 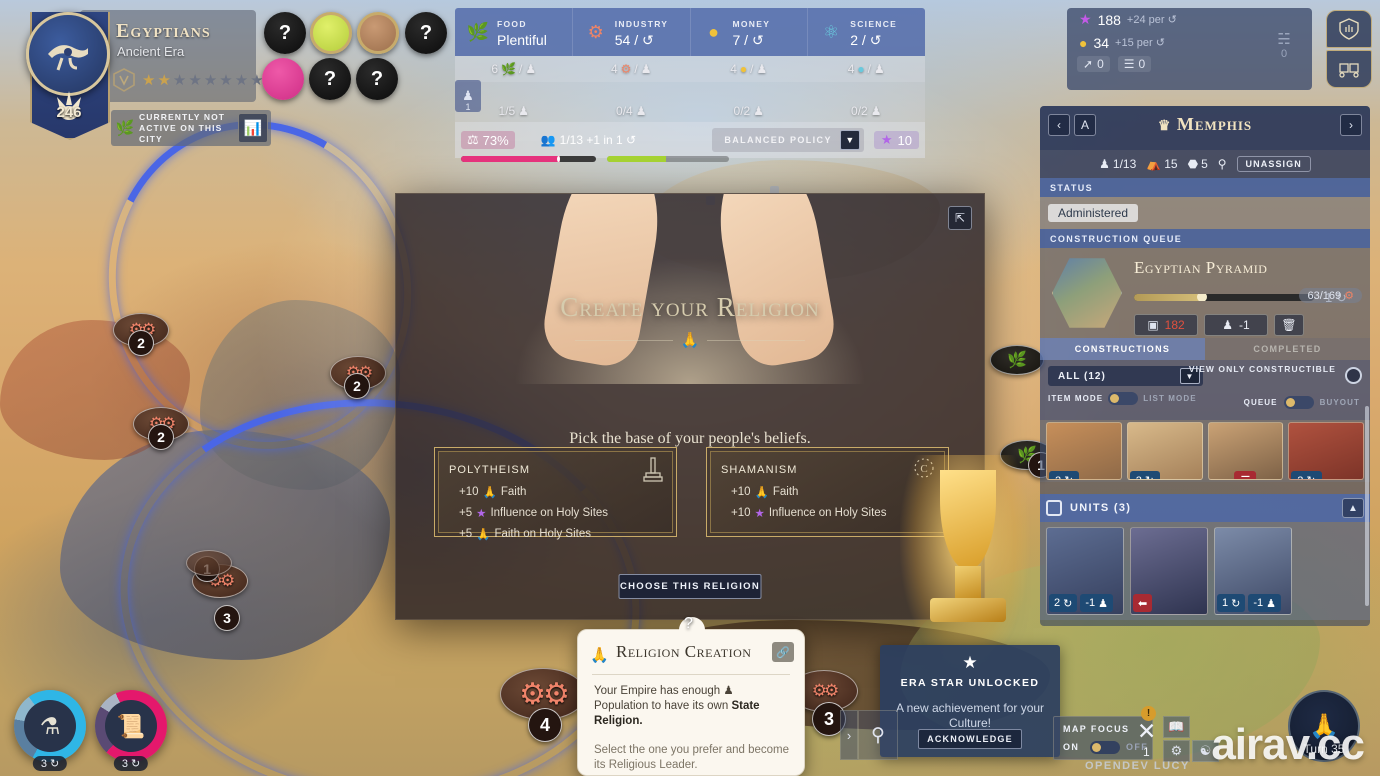 I want to click on resource-food: 🌿 FOOD Plentiful, so click(x=514, y=32).